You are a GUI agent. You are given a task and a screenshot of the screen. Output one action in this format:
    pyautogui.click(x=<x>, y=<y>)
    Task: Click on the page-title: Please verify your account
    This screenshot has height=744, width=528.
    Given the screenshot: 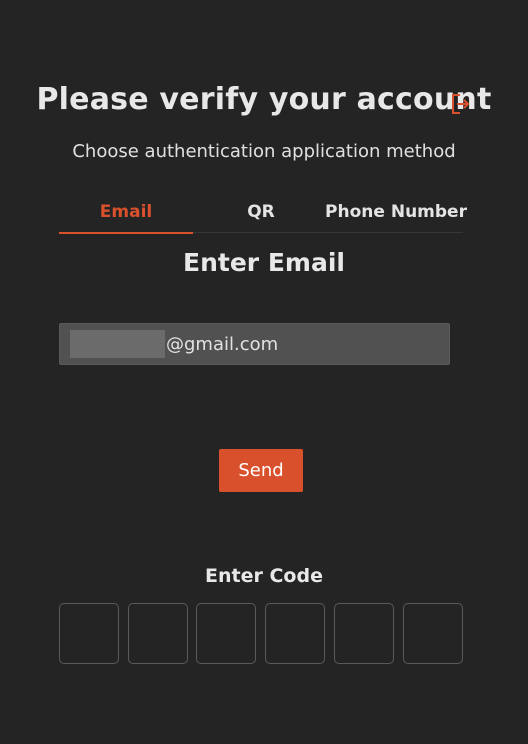 What is the action you would take?
    pyautogui.click(x=264, y=99)
    